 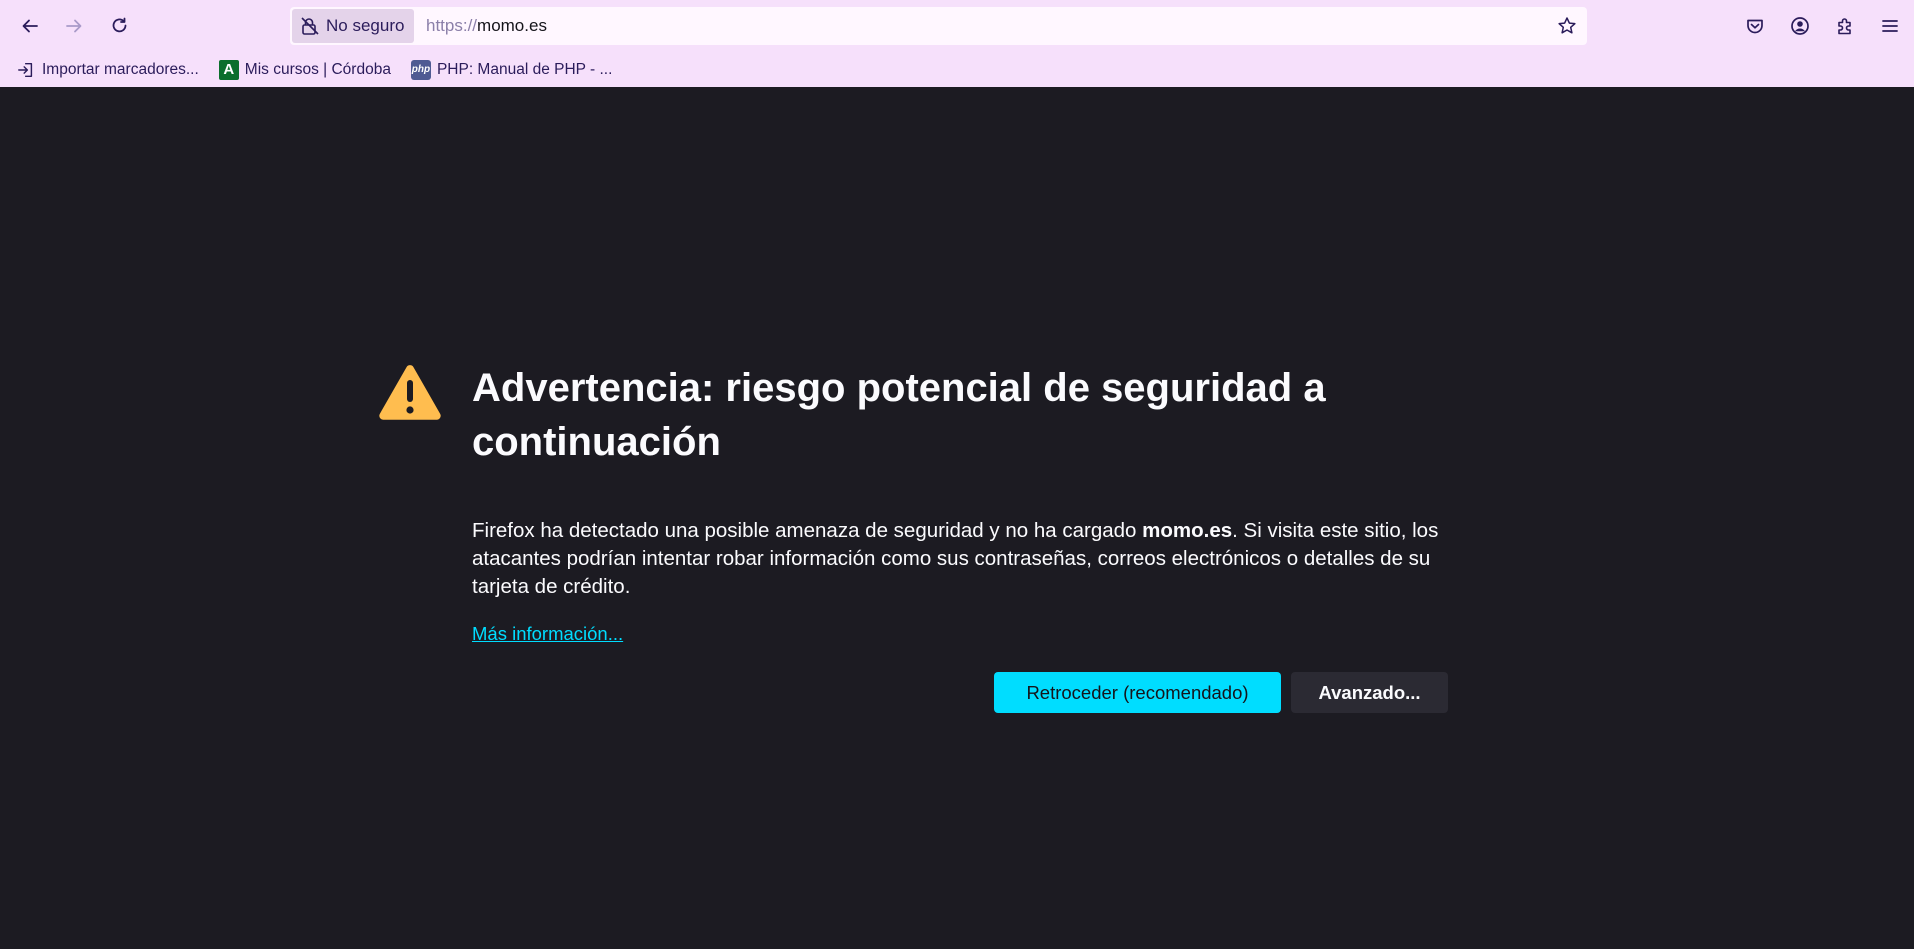 I want to click on extensions-button, so click(x=1845, y=26).